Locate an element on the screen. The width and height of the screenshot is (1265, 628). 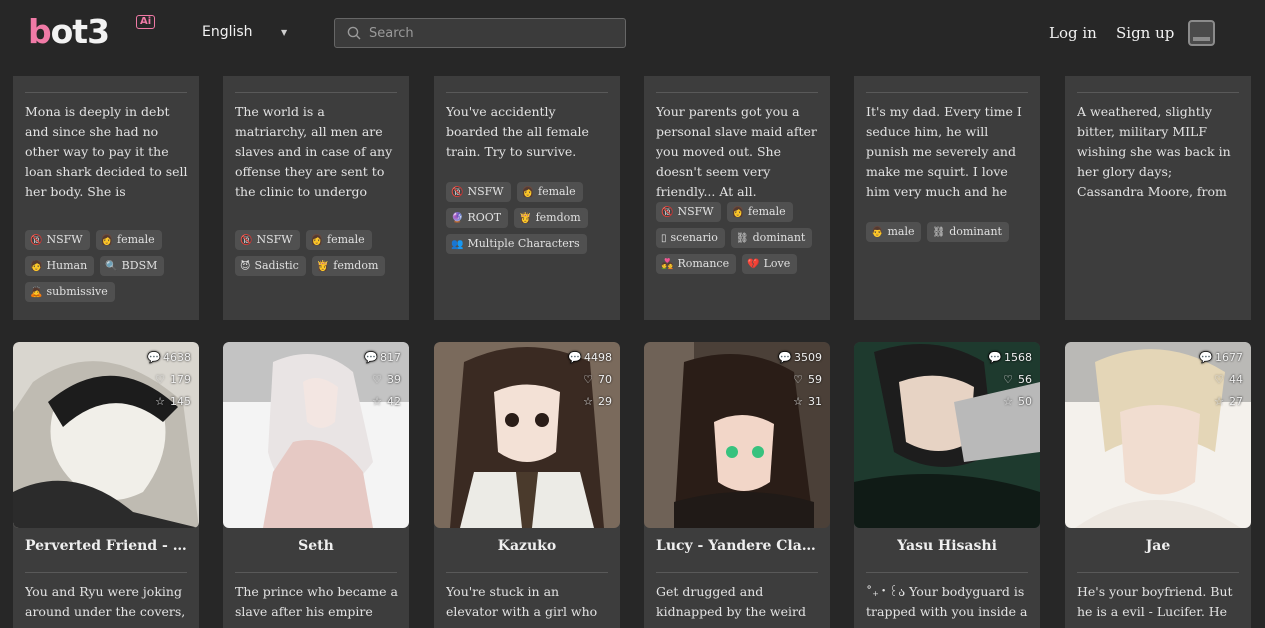
tag-chip: 🔮 ROOT is located at coordinates (477, 218).